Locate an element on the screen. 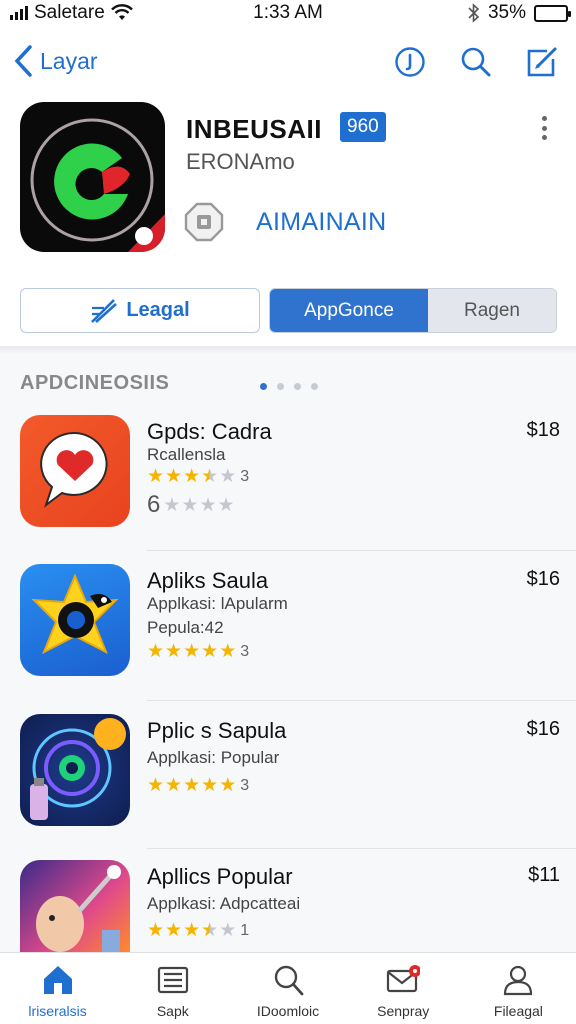 This screenshot has width=576, height=1024. segment-appgonce: AppGonce is located at coordinates (349, 310).